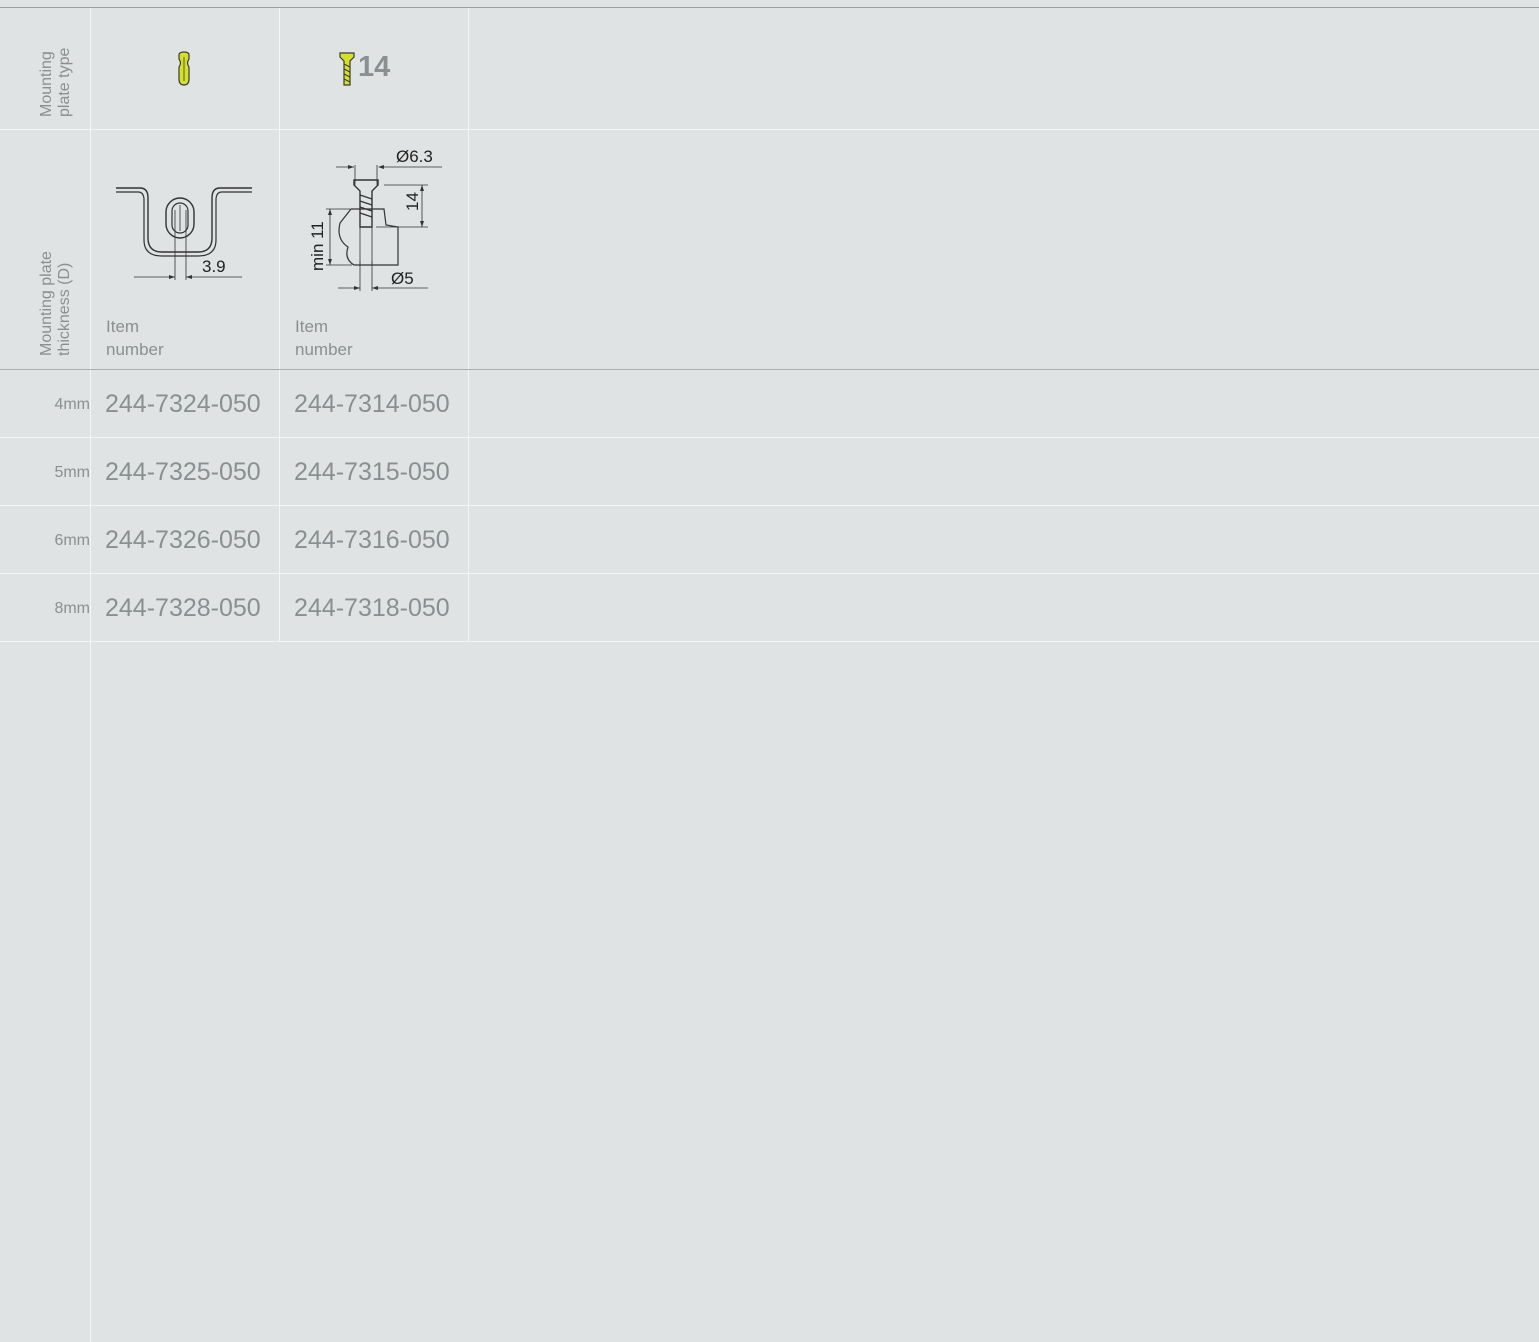  Describe the element at coordinates (372, 540) in the screenshot. I see `item-number-cell: 244-7316-050` at that location.